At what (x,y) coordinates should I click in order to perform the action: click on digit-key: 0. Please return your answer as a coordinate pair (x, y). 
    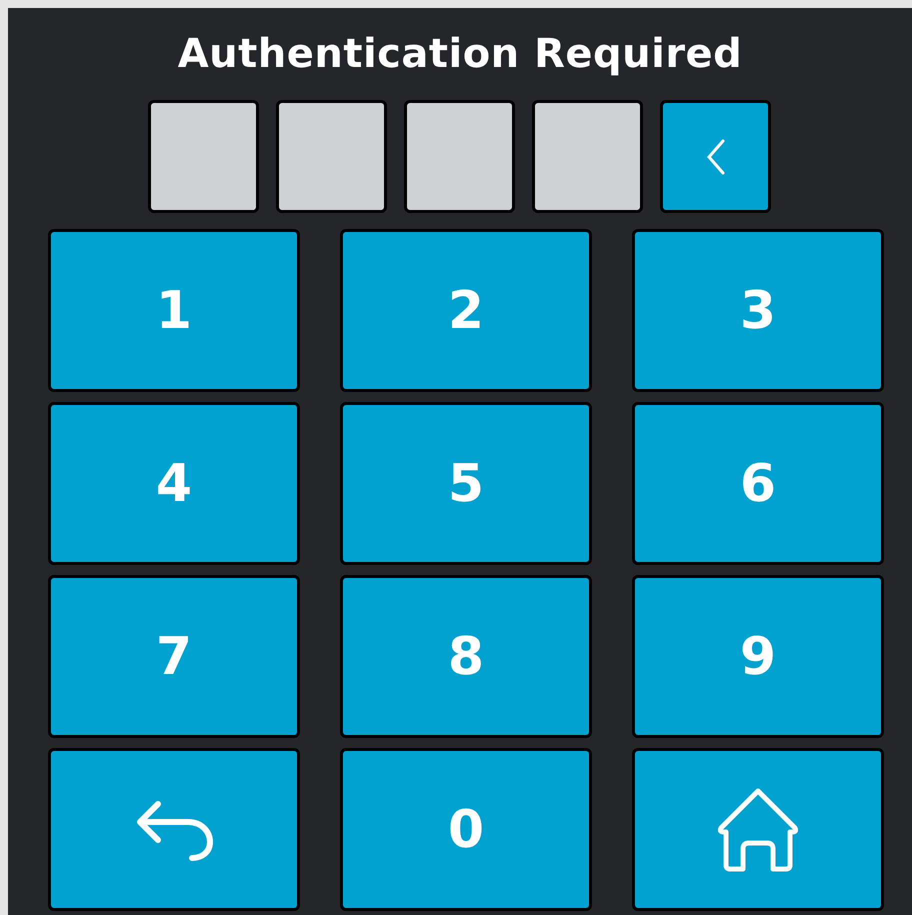
    Looking at the image, I should click on (466, 829).